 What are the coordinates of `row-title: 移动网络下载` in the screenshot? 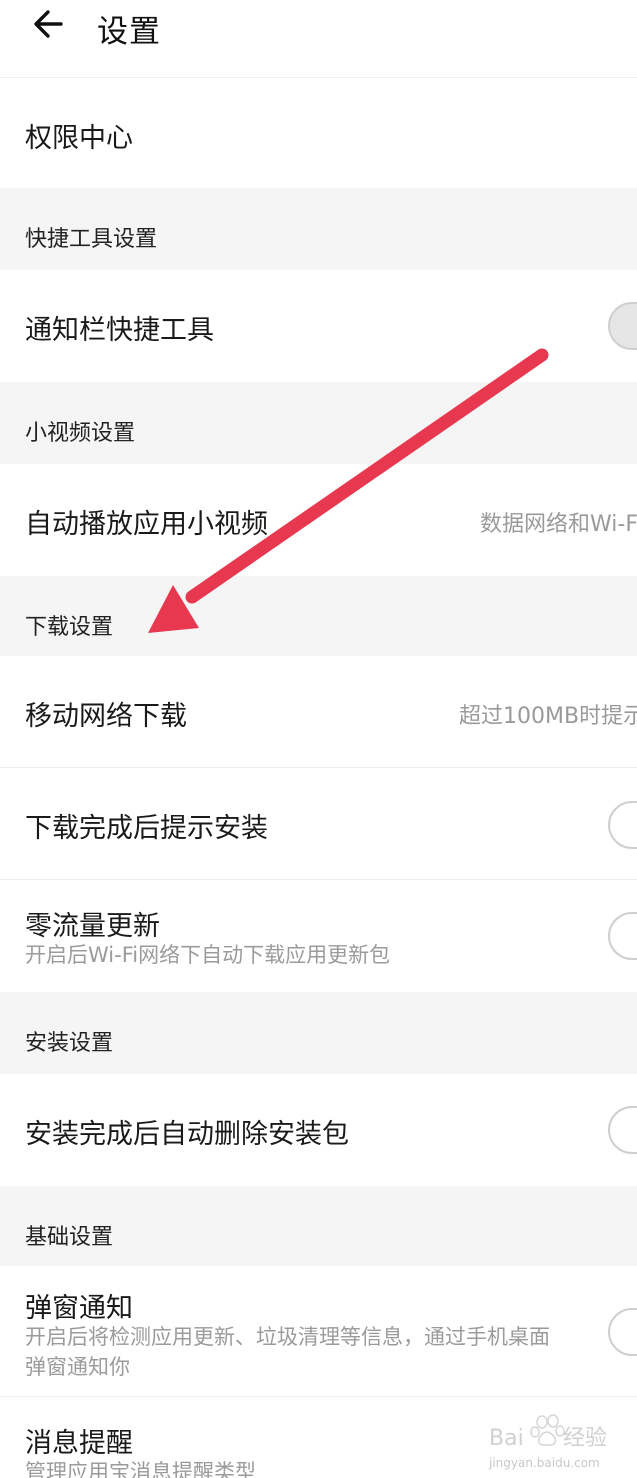 It's located at (106, 716).